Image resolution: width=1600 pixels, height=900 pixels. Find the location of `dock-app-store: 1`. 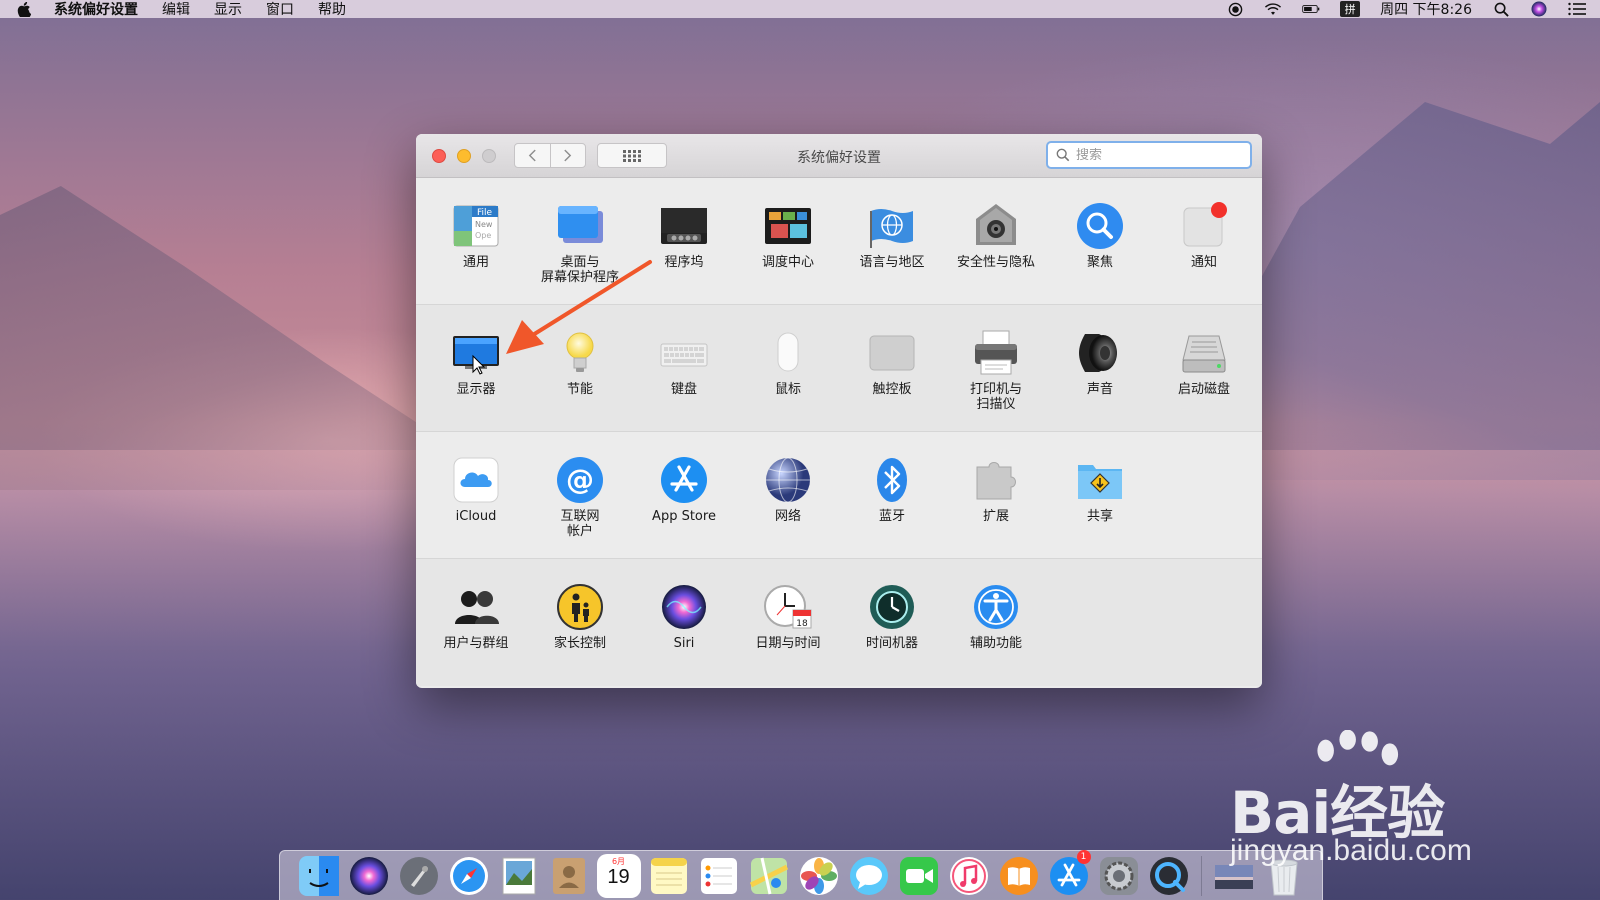

dock-app-store: 1 is located at coordinates (1069, 874).